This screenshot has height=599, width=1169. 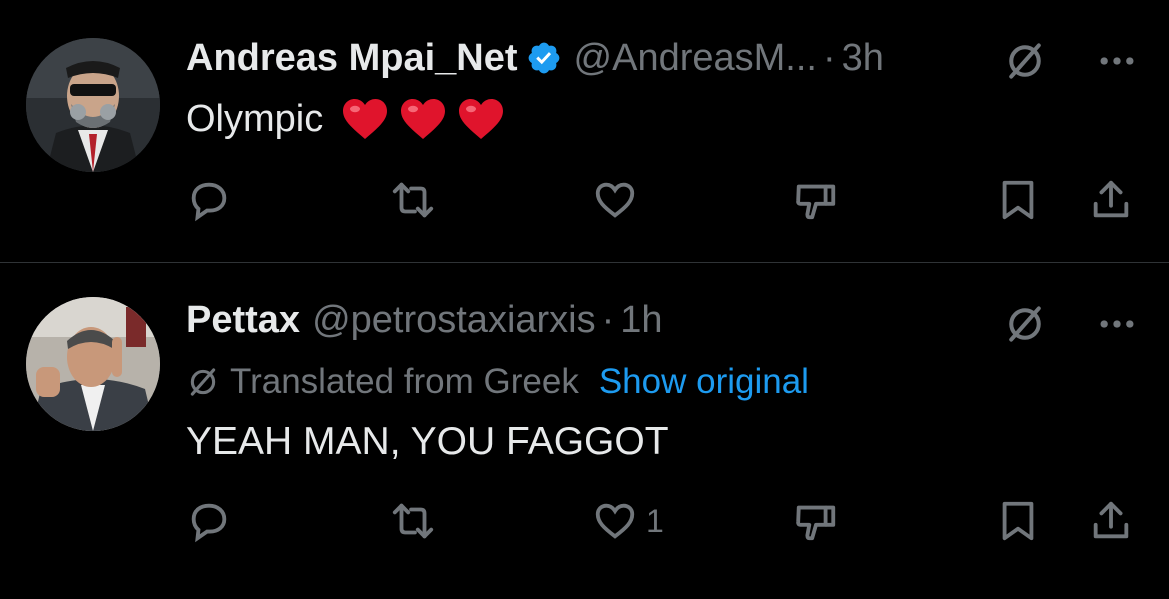 What do you see at coordinates (584, 521) in the screenshot?
I see `tweet-actions: 1` at bounding box center [584, 521].